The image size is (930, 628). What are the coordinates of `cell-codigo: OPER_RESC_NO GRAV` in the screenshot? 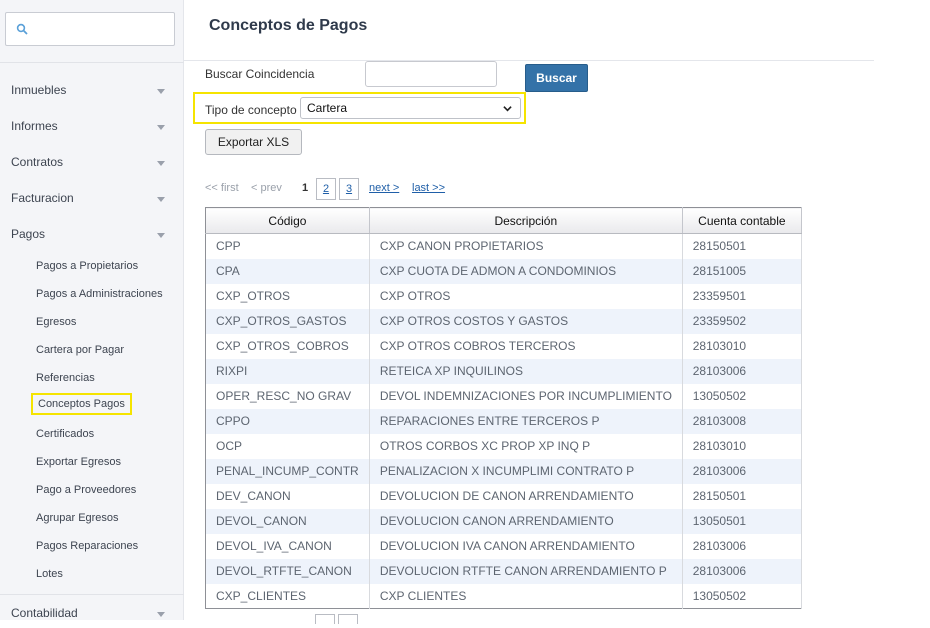 It's located at (287, 396).